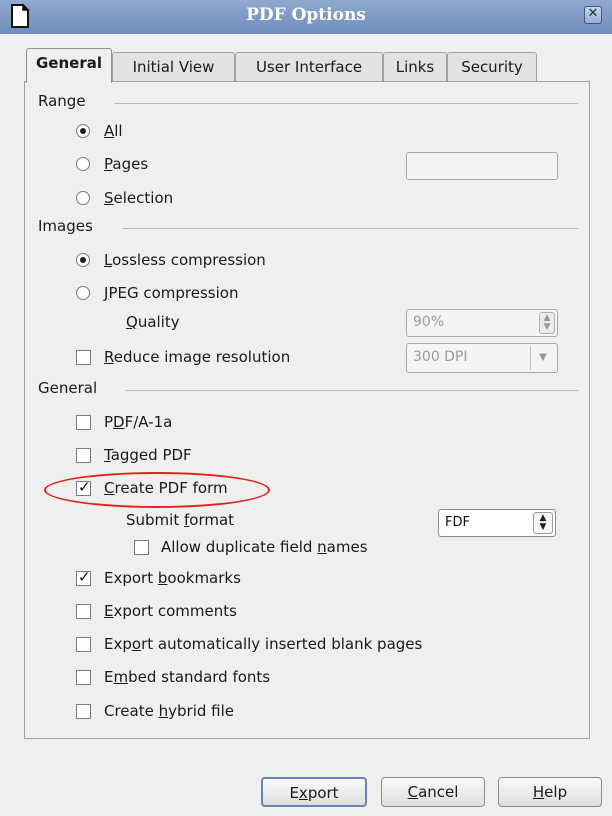 Image resolution: width=612 pixels, height=816 pixels. Describe the element at coordinates (173, 67) in the screenshot. I see `tab-initial-view: Initial View` at that location.